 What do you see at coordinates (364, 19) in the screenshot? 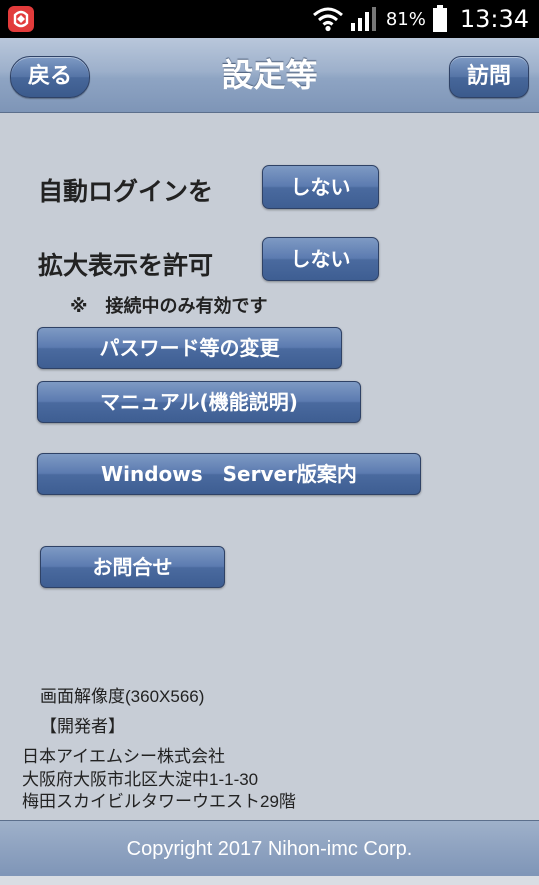
I see `signal-icon` at bounding box center [364, 19].